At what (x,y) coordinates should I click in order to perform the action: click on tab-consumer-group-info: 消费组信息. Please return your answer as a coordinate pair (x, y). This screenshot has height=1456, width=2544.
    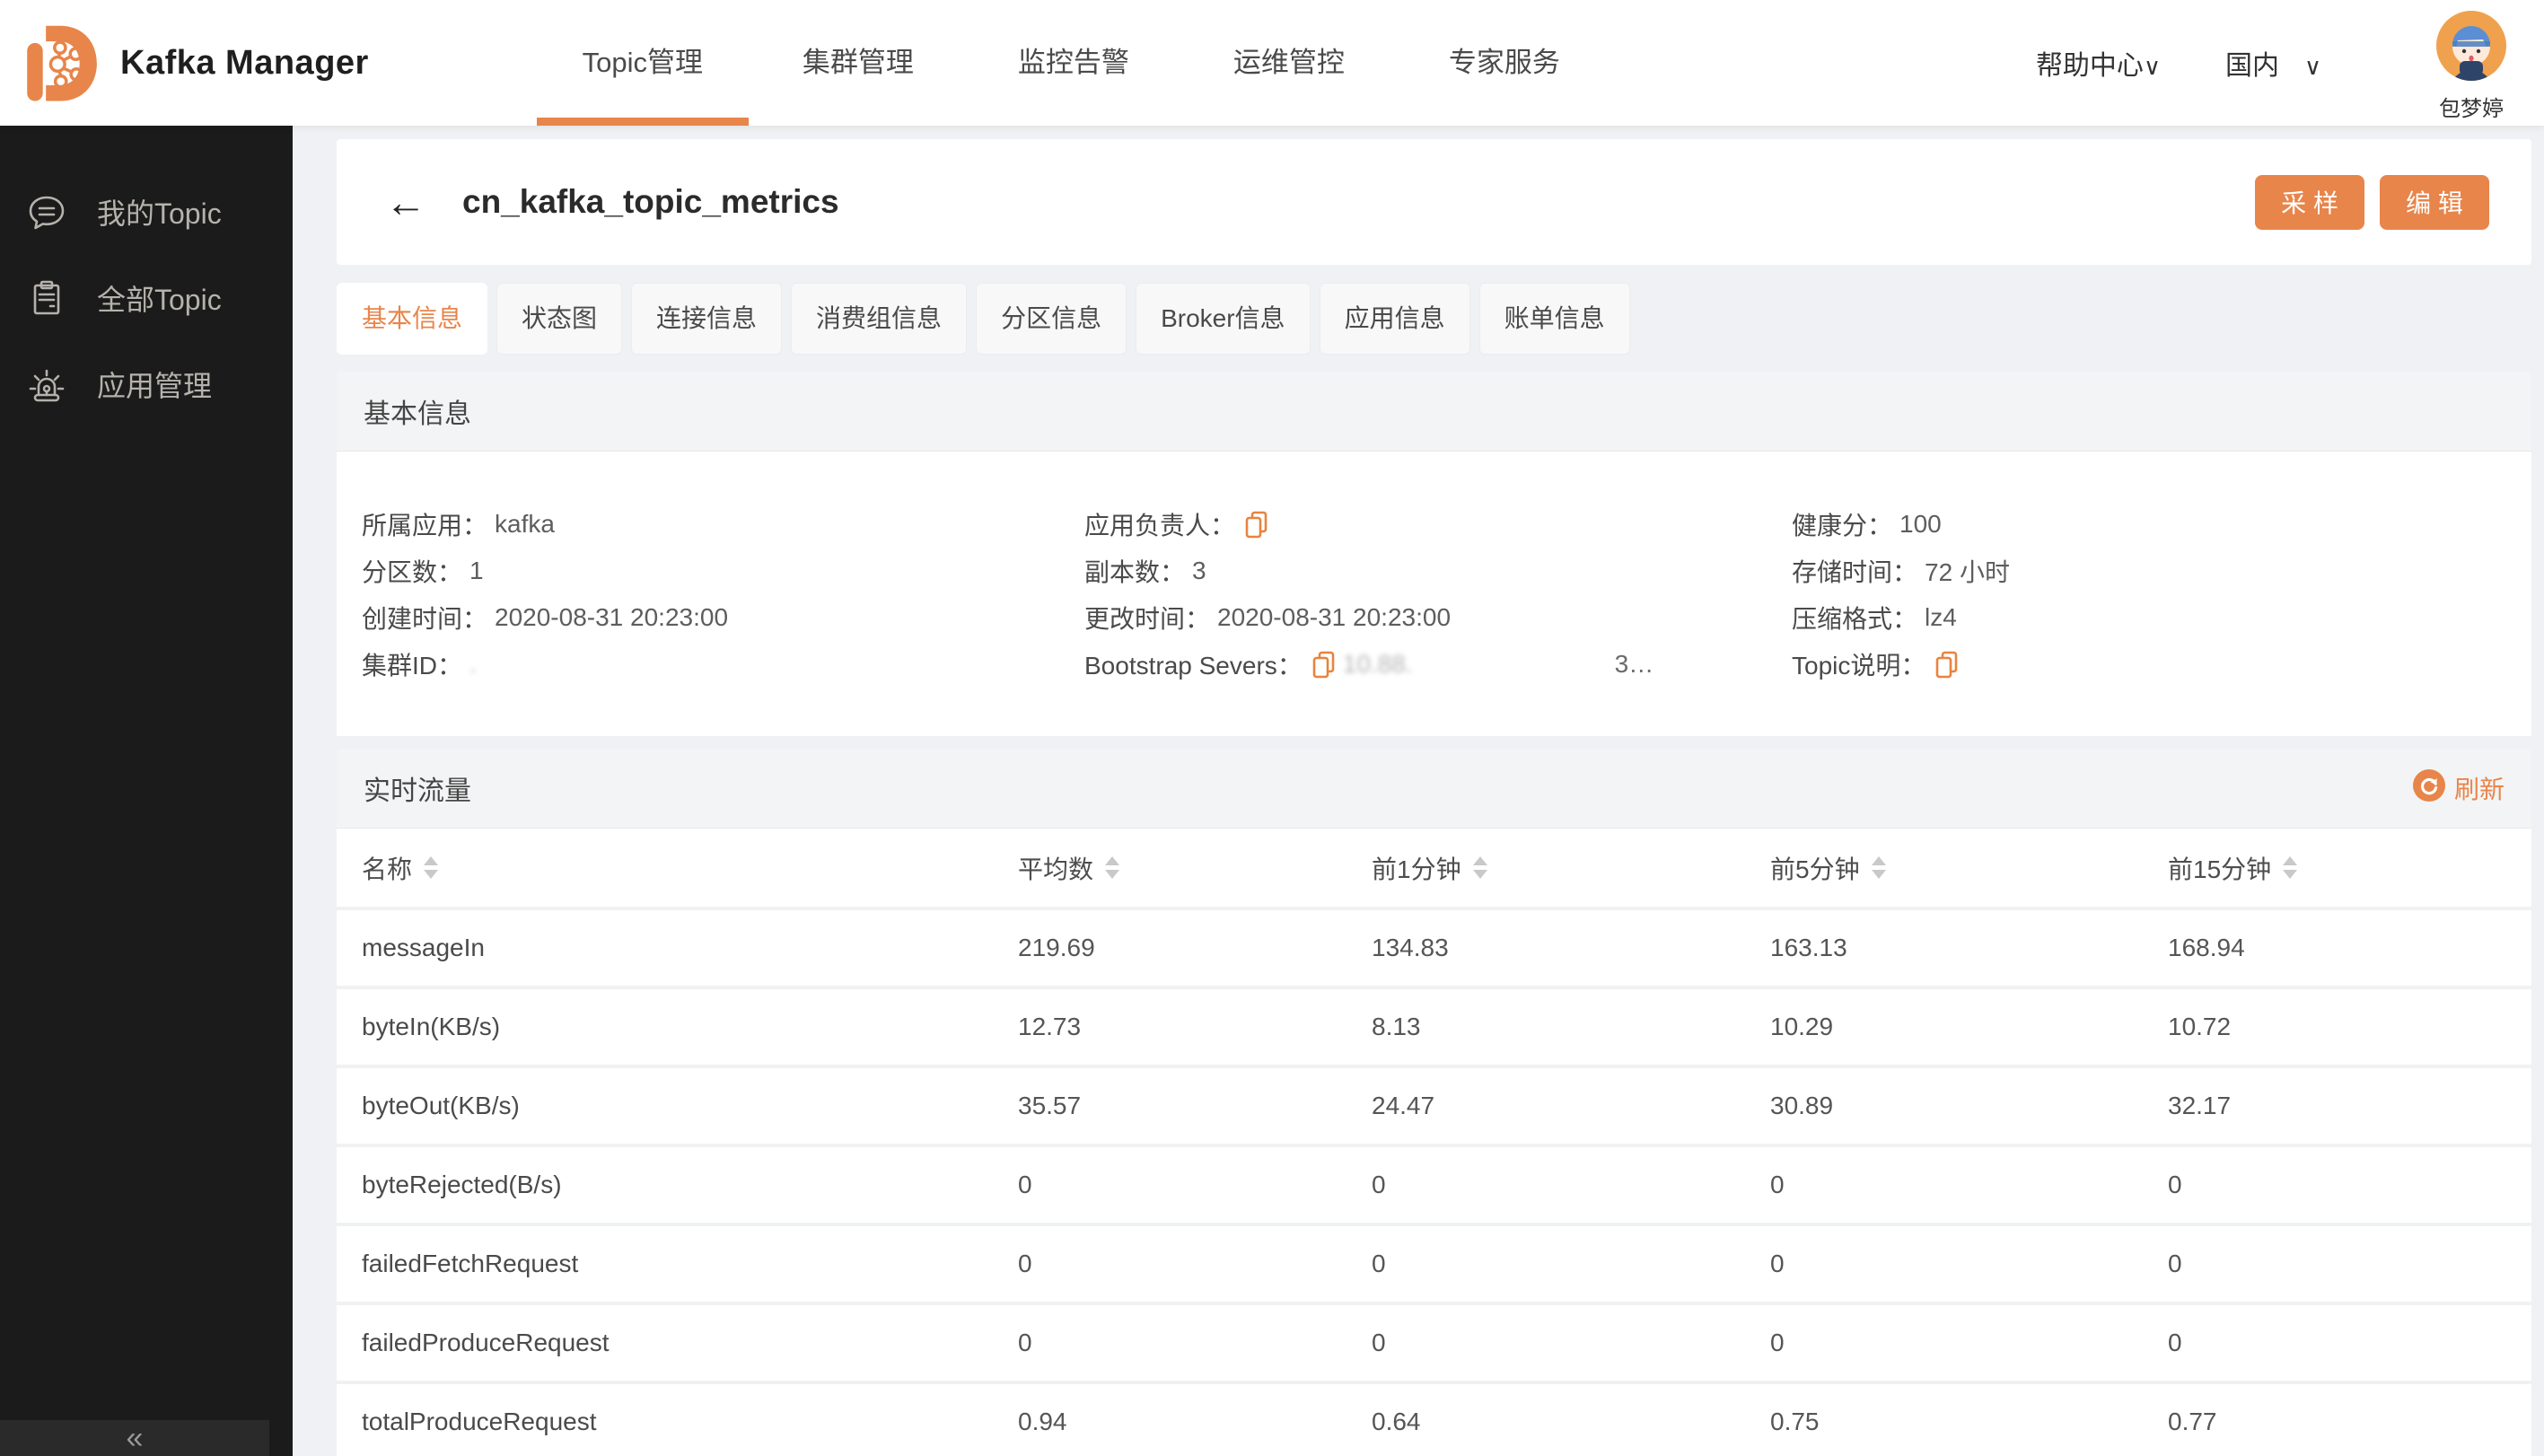
    Looking at the image, I should click on (879, 319).